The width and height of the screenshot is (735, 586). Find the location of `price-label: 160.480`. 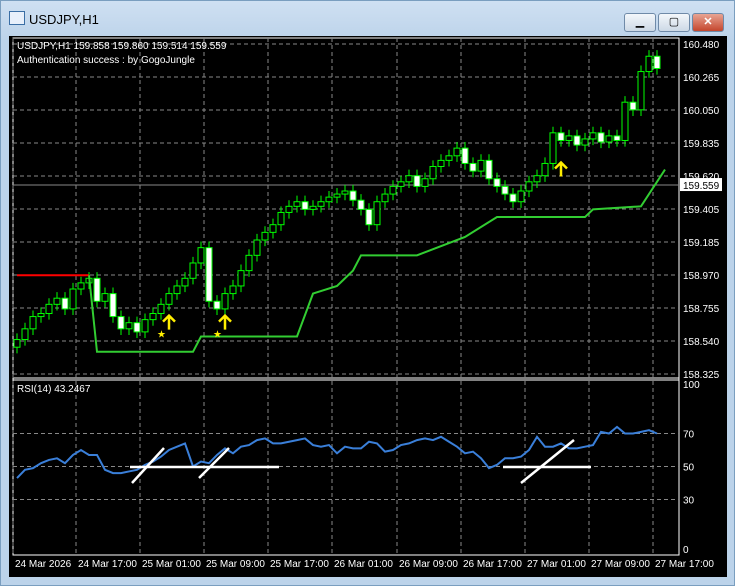

price-label: 160.480 is located at coordinates (701, 45).